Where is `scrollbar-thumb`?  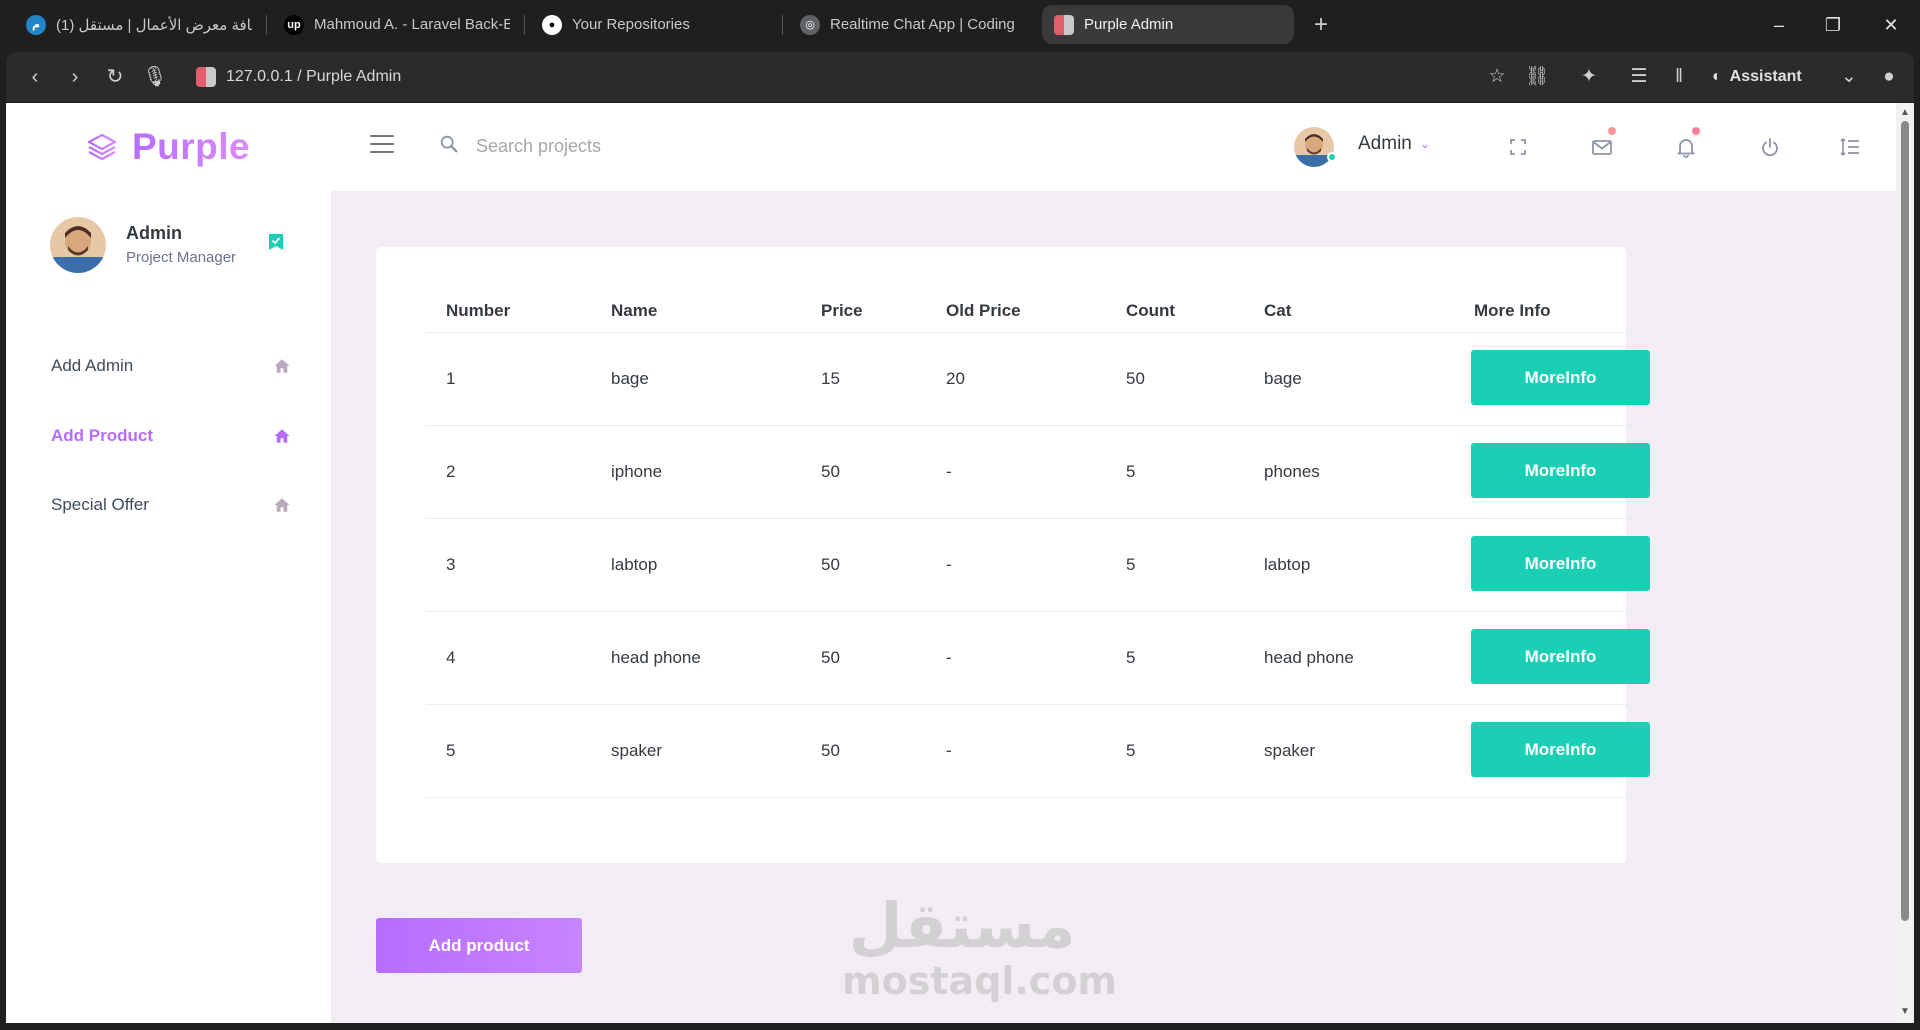
scrollbar-thumb is located at coordinates (1905, 521).